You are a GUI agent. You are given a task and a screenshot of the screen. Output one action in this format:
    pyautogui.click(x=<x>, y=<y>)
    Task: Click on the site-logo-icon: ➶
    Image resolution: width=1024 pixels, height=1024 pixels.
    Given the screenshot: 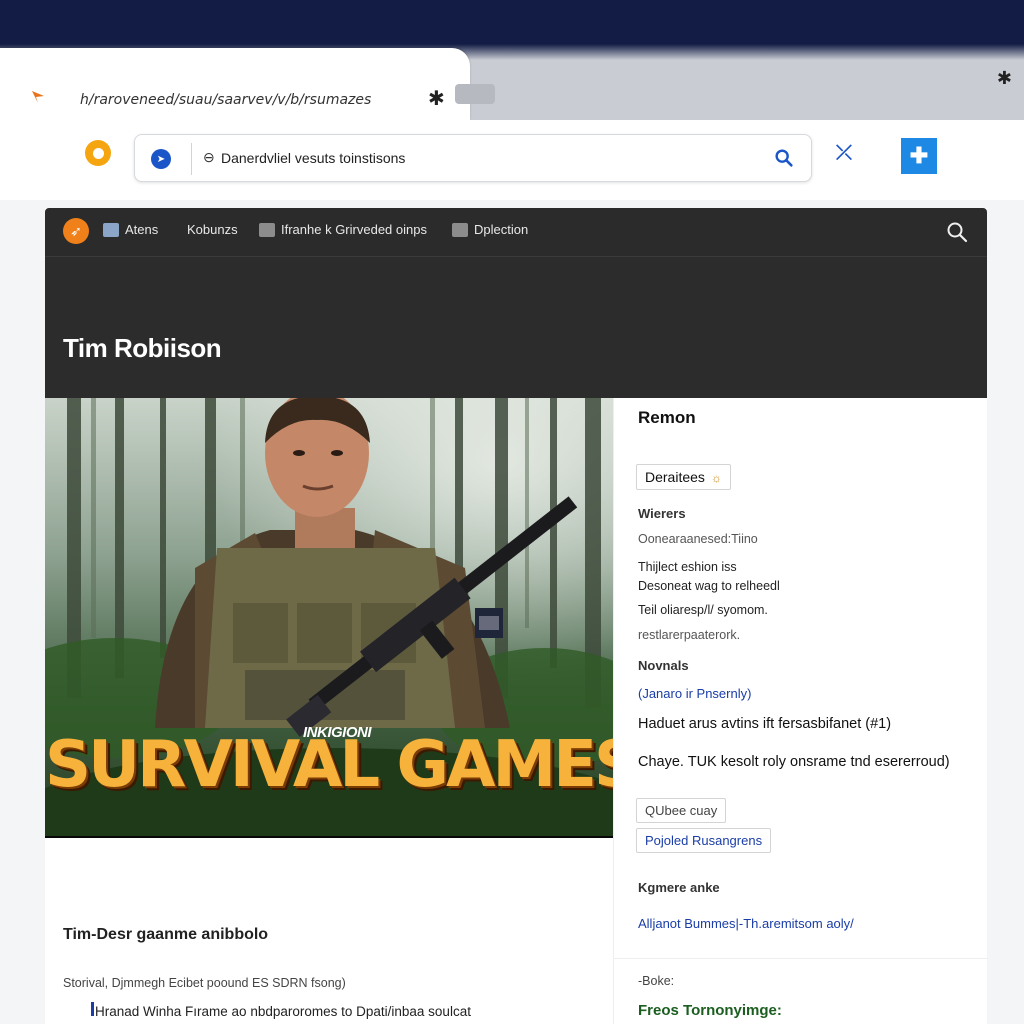 What is the action you would take?
    pyautogui.click(x=76, y=231)
    